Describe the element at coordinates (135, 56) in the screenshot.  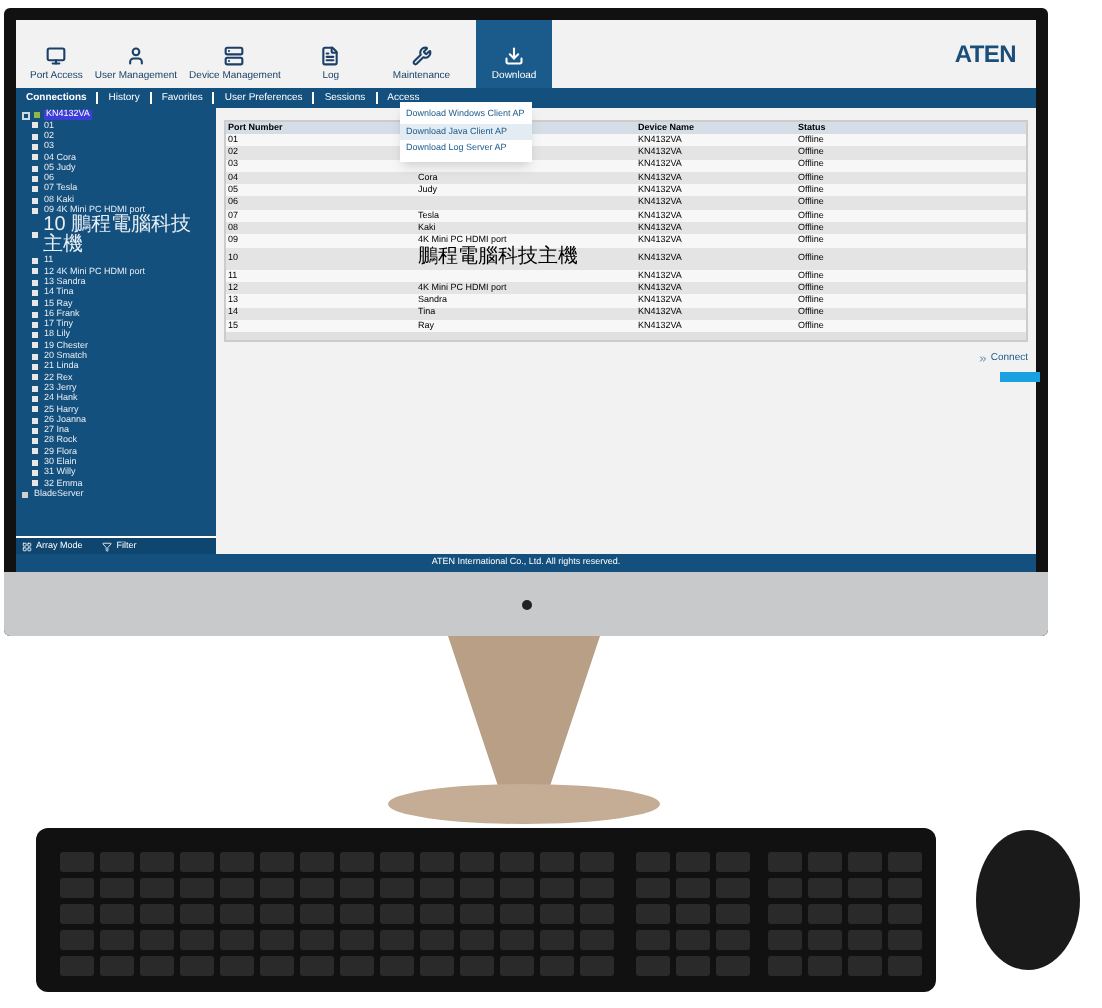
I see `user-icon` at that location.